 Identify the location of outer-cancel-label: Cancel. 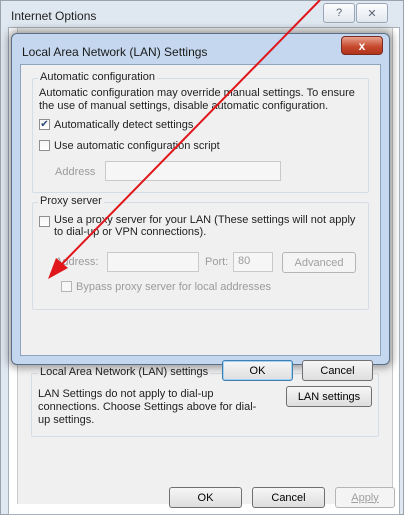
(288, 497).